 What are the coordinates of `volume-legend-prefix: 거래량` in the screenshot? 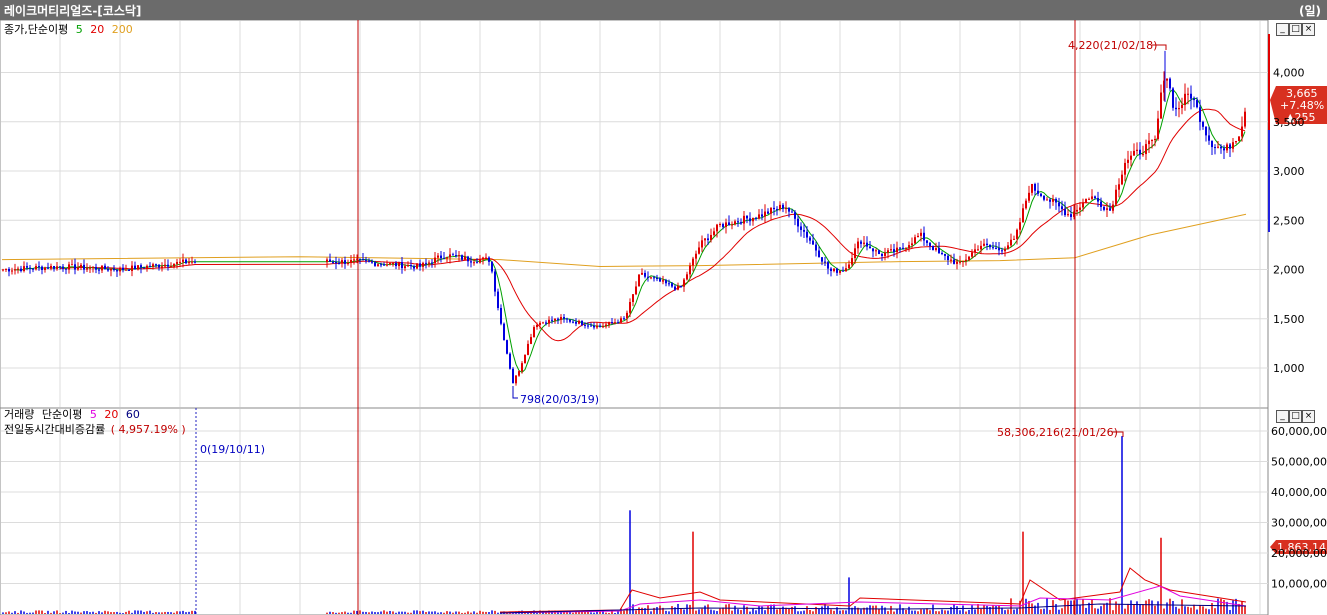 It's located at (19, 414).